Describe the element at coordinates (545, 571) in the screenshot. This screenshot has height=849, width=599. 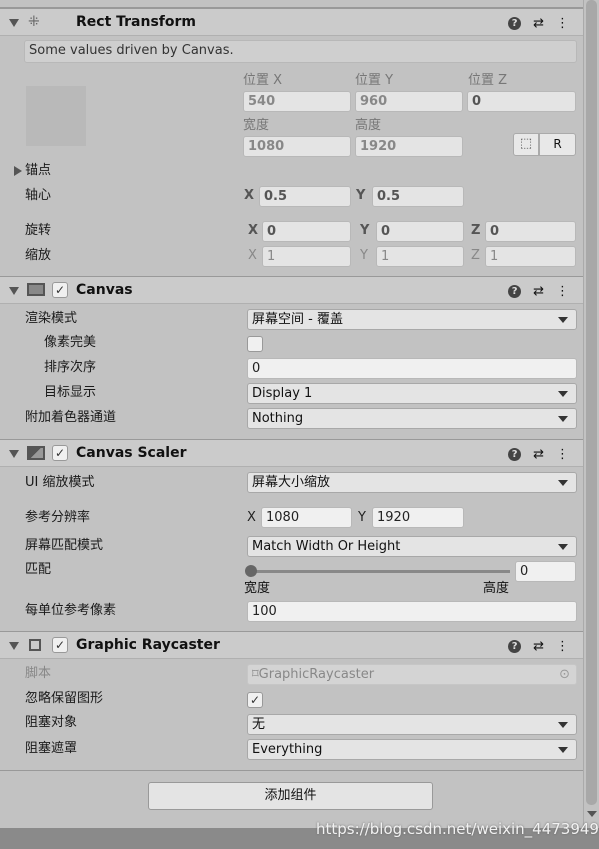
I see `match-value-field: 0` at that location.